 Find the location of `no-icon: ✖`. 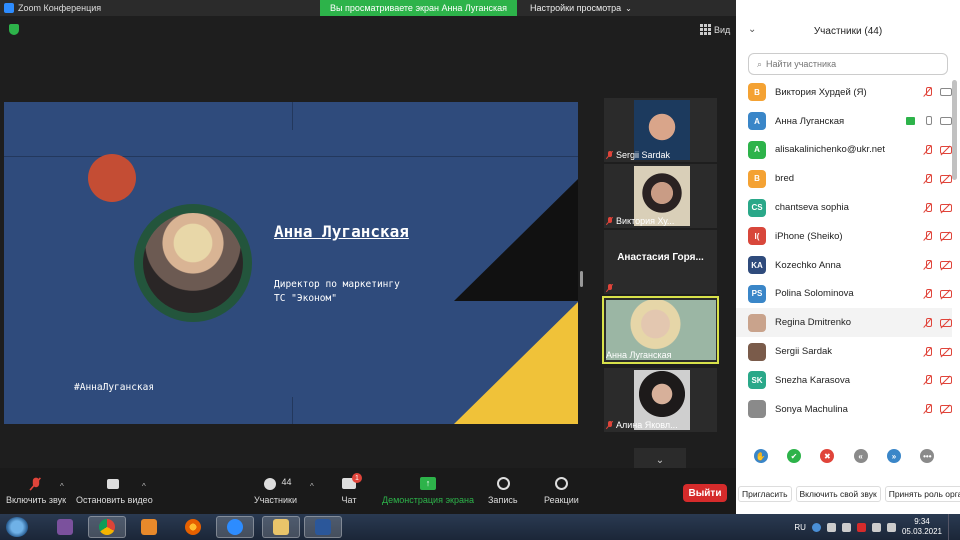

no-icon: ✖ is located at coordinates (827, 456).